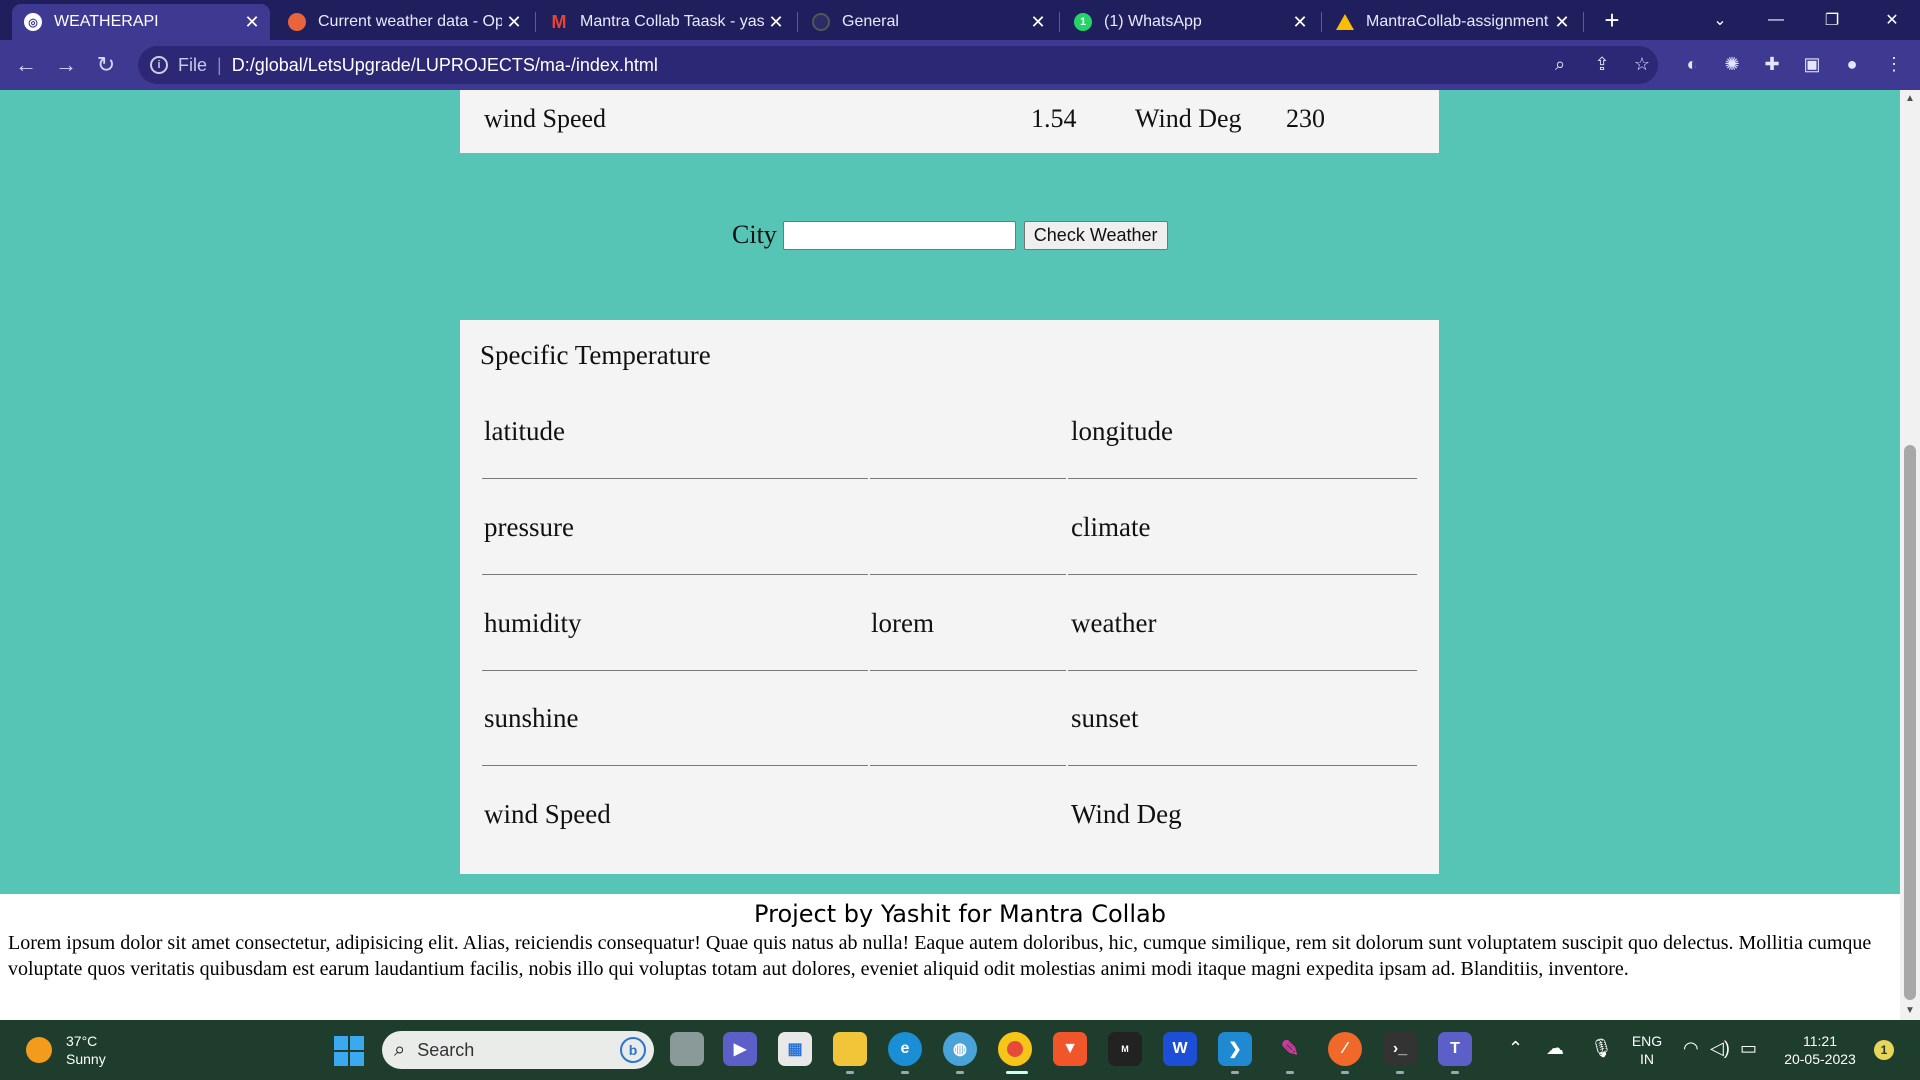 The height and width of the screenshot is (1080, 1920). What do you see at coordinates (1601, 1048) in the screenshot?
I see `microphone-icon: 🎙` at bounding box center [1601, 1048].